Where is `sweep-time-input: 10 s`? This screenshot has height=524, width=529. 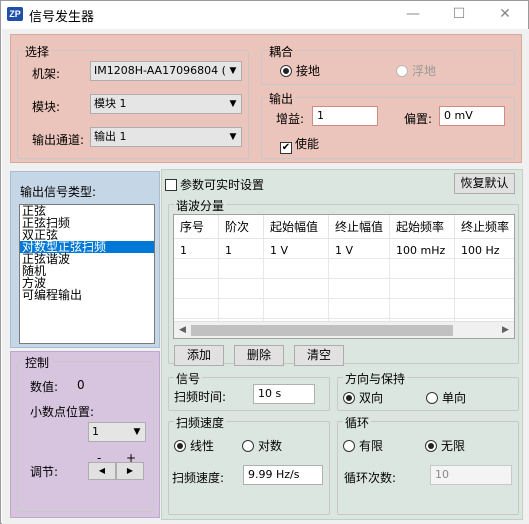 sweep-time-input: 10 s is located at coordinates (284, 394).